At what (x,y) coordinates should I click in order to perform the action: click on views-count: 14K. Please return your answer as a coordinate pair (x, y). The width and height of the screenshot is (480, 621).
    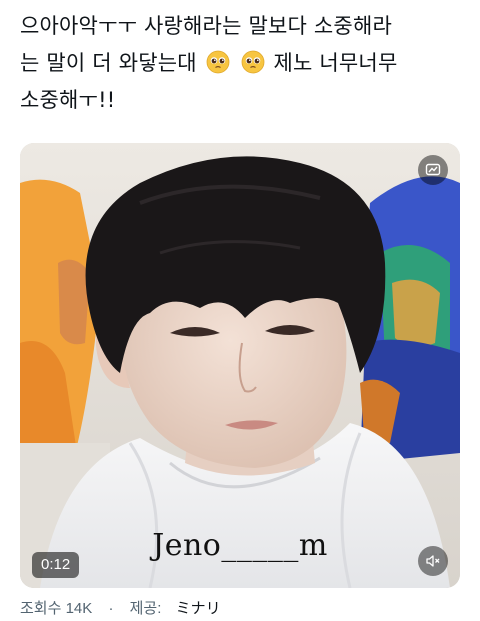
    Looking at the image, I should click on (79, 608).